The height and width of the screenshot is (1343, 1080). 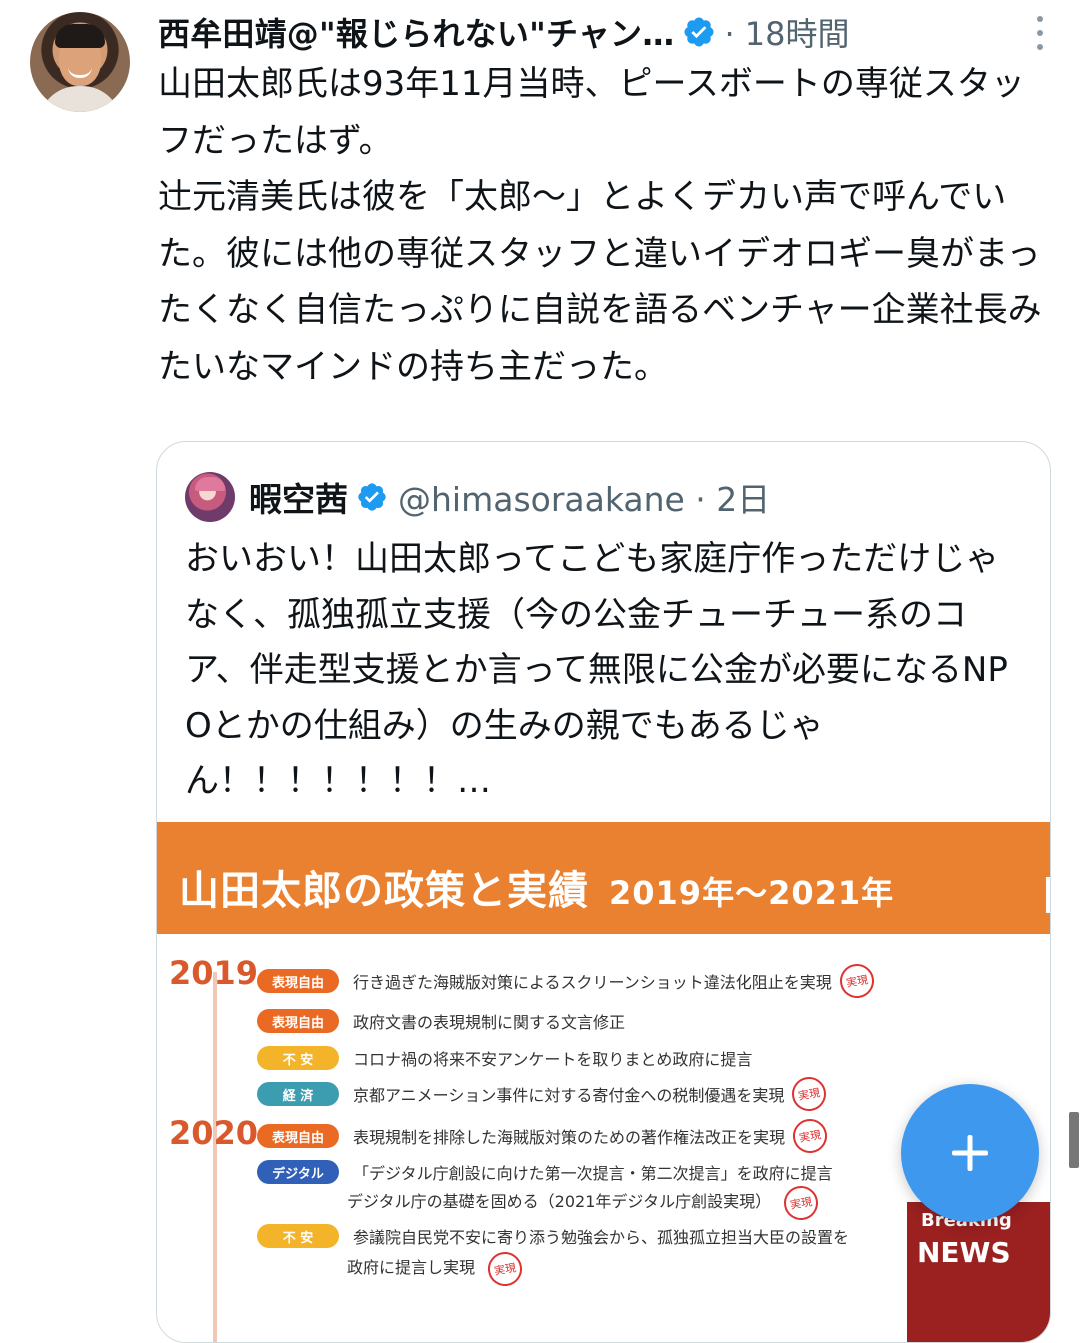 I want to click on plus-icon, so click(x=970, y=1153).